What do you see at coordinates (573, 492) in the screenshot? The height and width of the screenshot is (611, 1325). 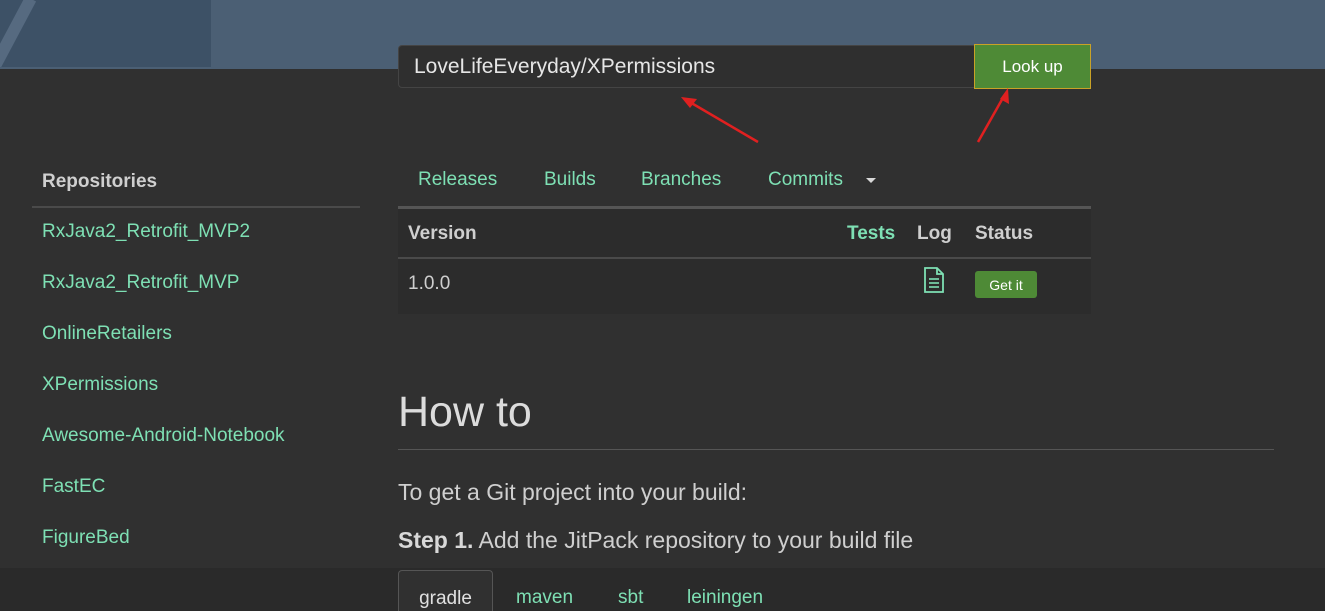 I see `howto-intro-text: To get a Git project into your build:` at bounding box center [573, 492].